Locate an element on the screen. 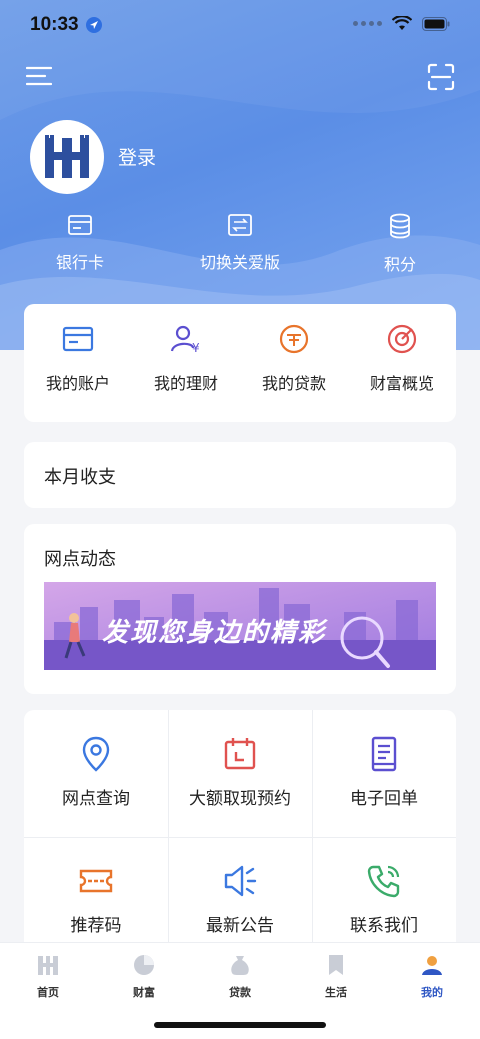 Image resolution: width=480 pixels, height=1039 pixels. finance-person-icon: ¥ is located at coordinates (185, 340).